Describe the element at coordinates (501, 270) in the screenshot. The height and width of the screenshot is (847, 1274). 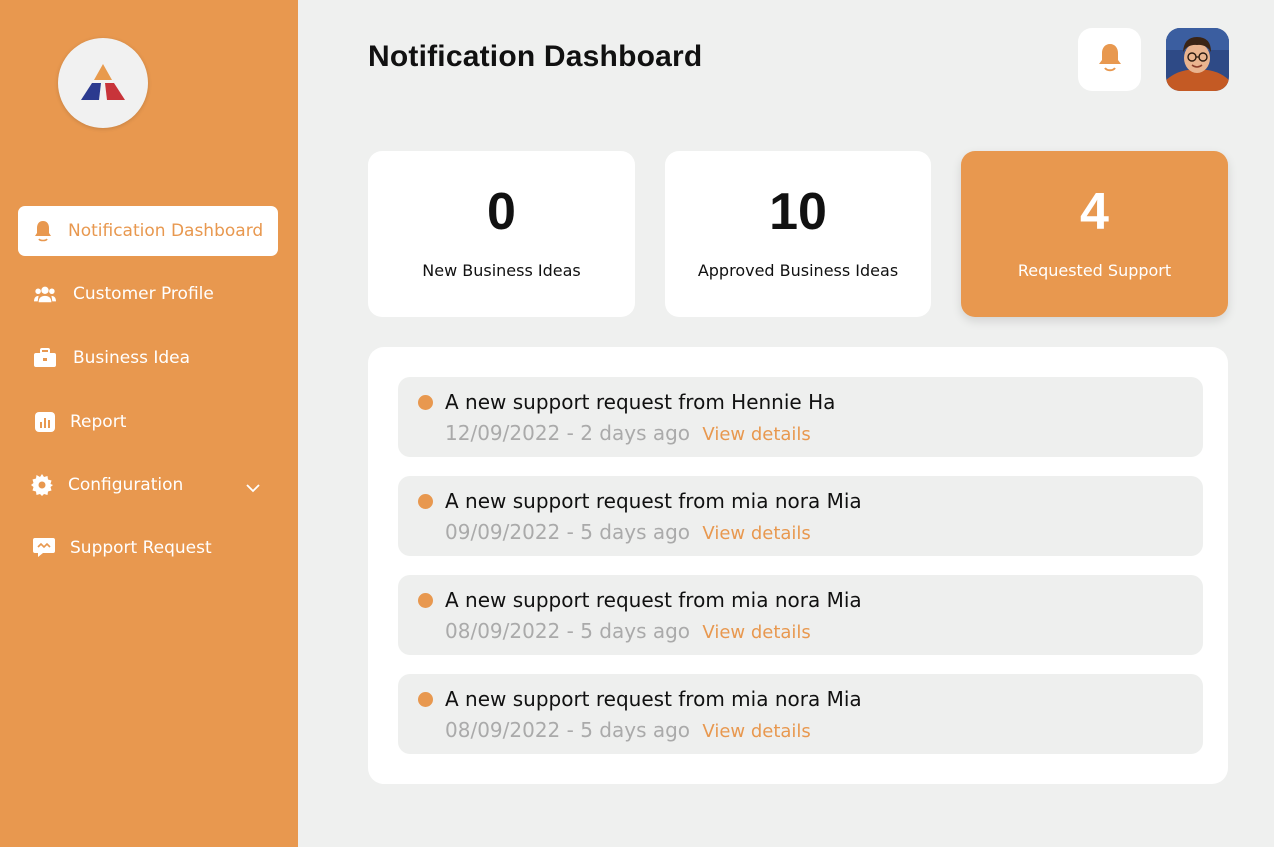
I see `stat-label: New Business Ideas` at that location.